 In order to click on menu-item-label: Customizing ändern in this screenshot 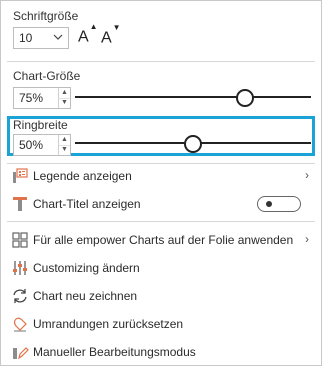, I will do `click(86, 268)`.